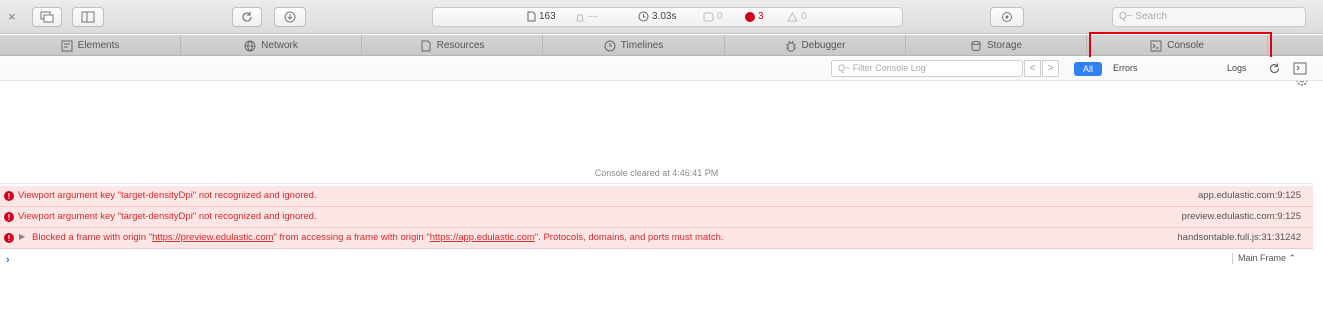 This screenshot has height=311, width=1323. What do you see at coordinates (92, 237) in the screenshot?
I see `message-text: Blocked a frame with origin "` at bounding box center [92, 237].